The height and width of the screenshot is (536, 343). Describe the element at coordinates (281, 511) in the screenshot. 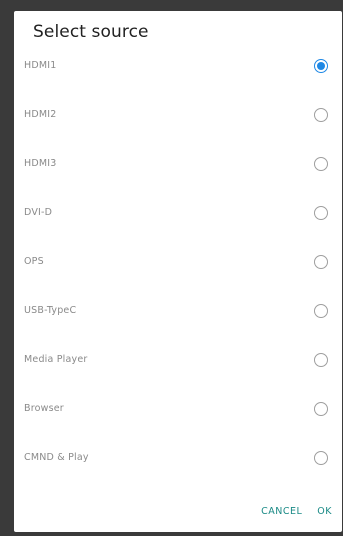

I see `cancel-button: CANCEL` at that location.